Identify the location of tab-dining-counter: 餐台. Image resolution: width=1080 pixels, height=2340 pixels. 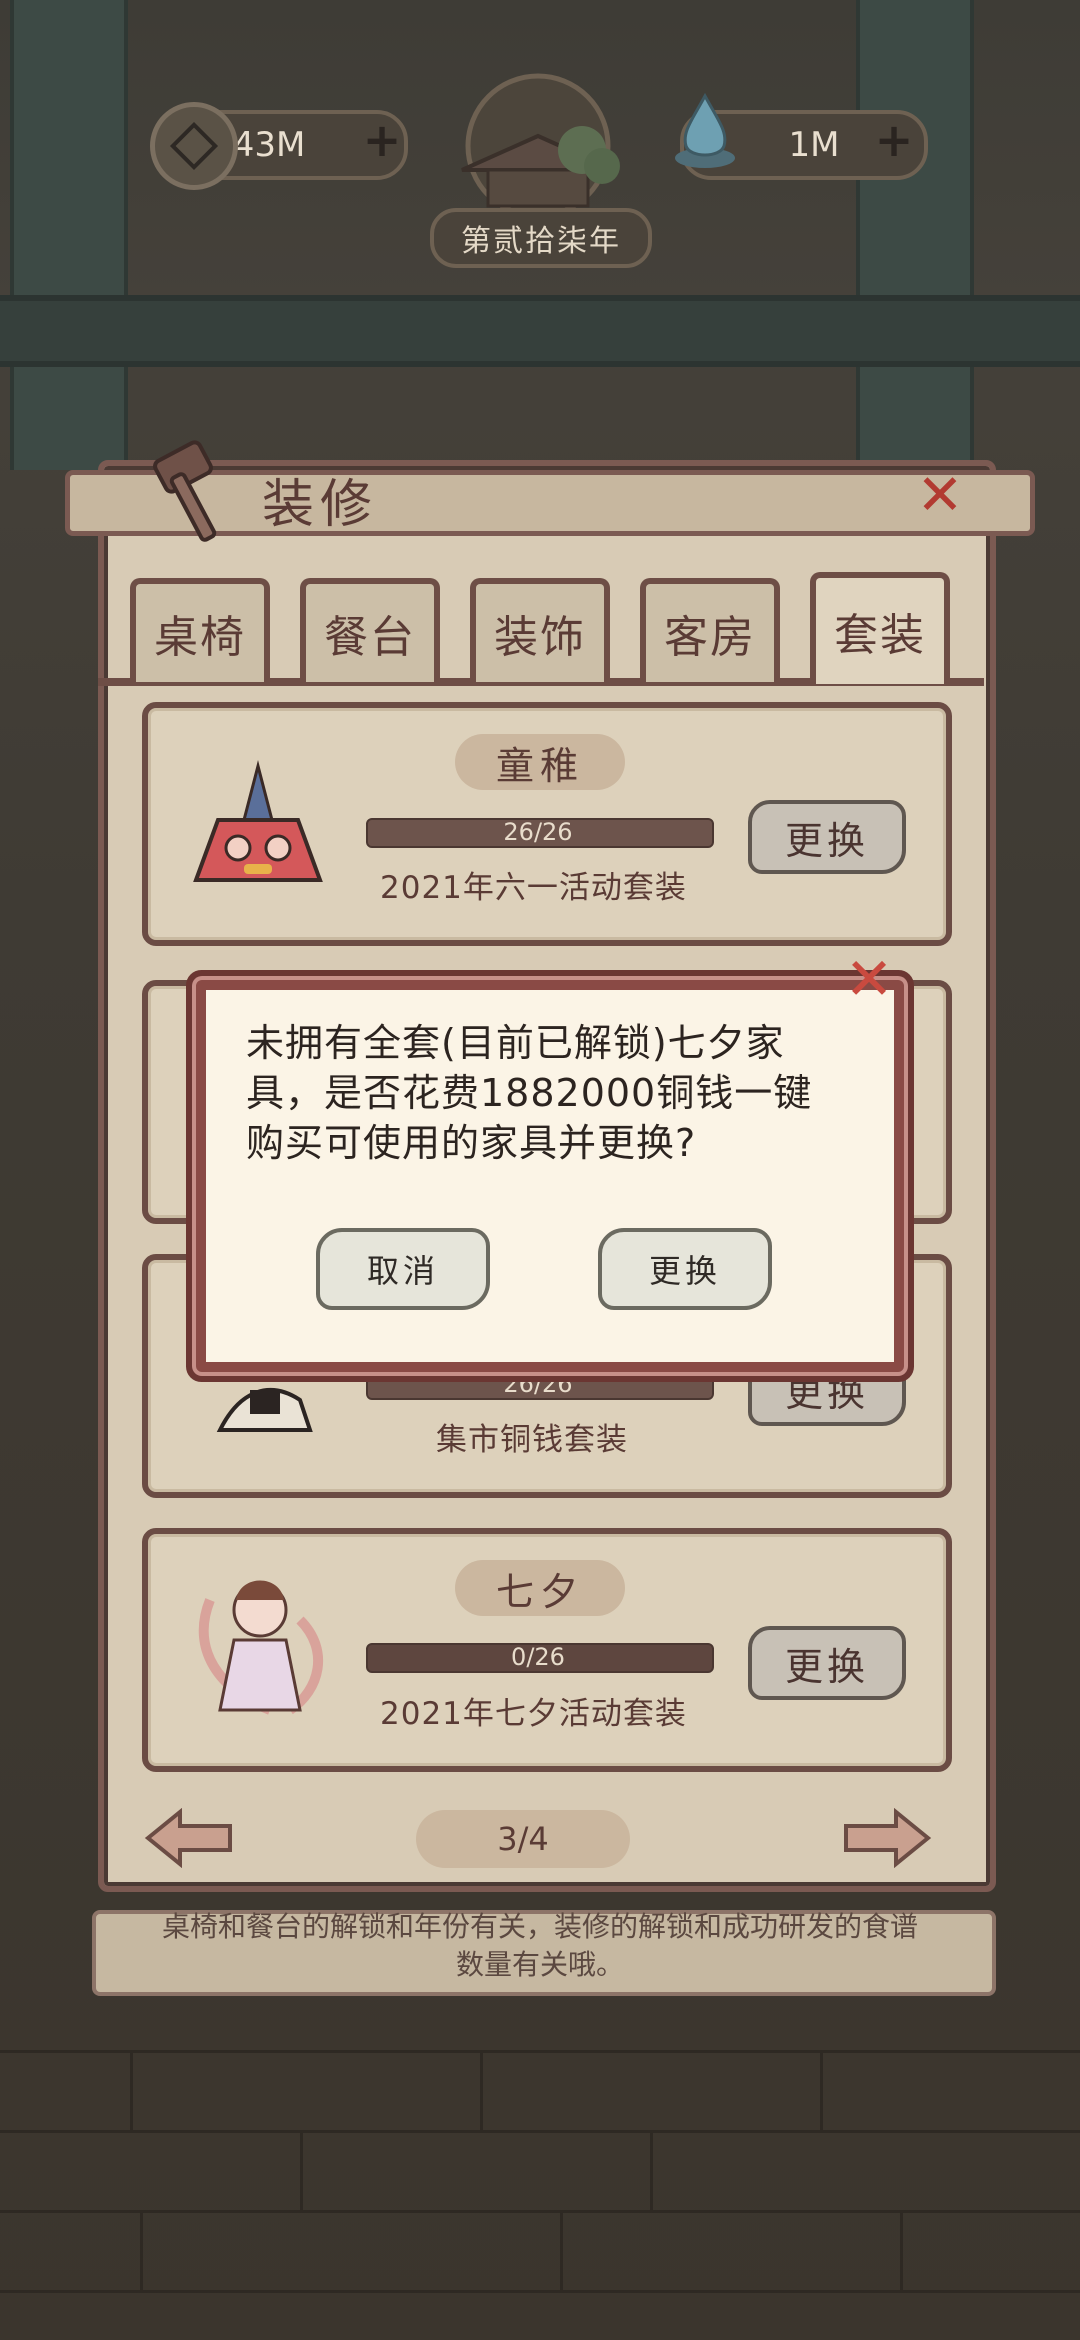
(370, 630).